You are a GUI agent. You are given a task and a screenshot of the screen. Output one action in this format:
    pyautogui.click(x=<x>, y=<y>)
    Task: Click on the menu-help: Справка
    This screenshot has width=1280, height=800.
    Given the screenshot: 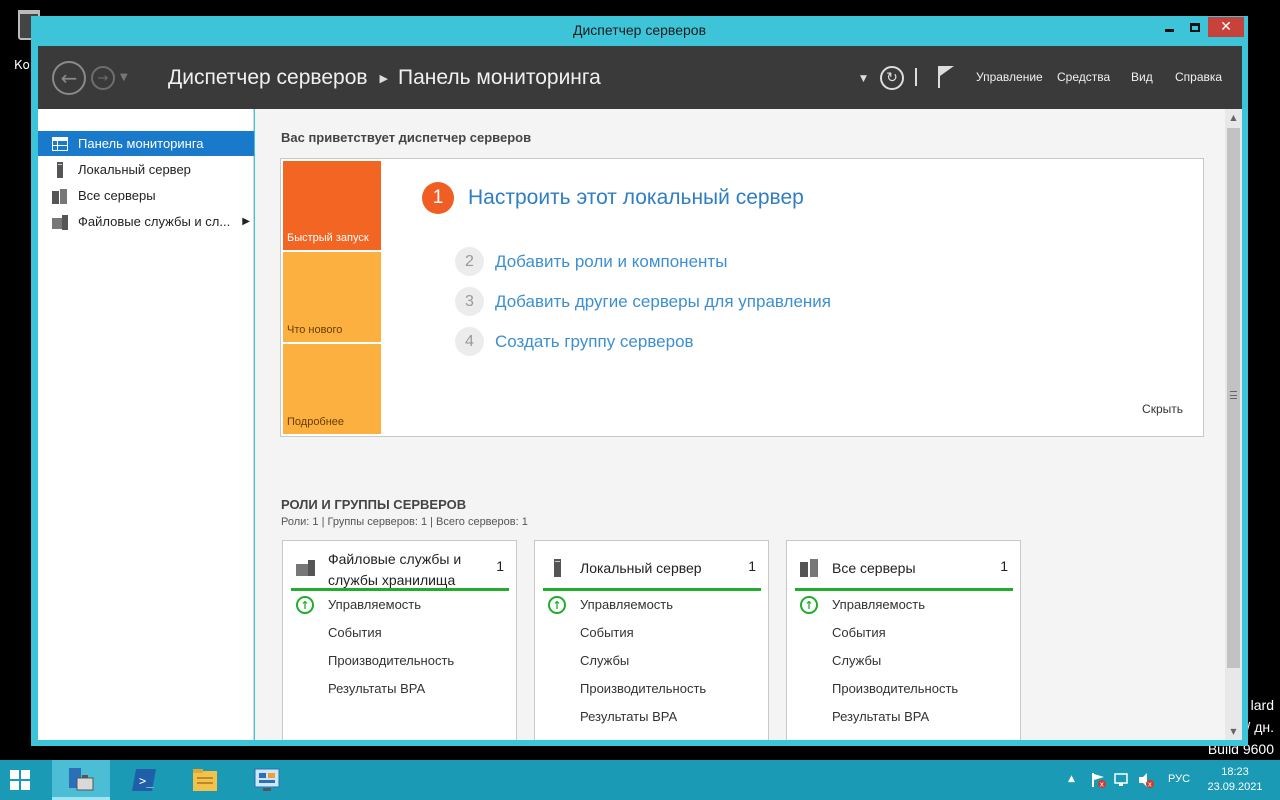 What is the action you would take?
    pyautogui.click(x=1198, y=77)
    